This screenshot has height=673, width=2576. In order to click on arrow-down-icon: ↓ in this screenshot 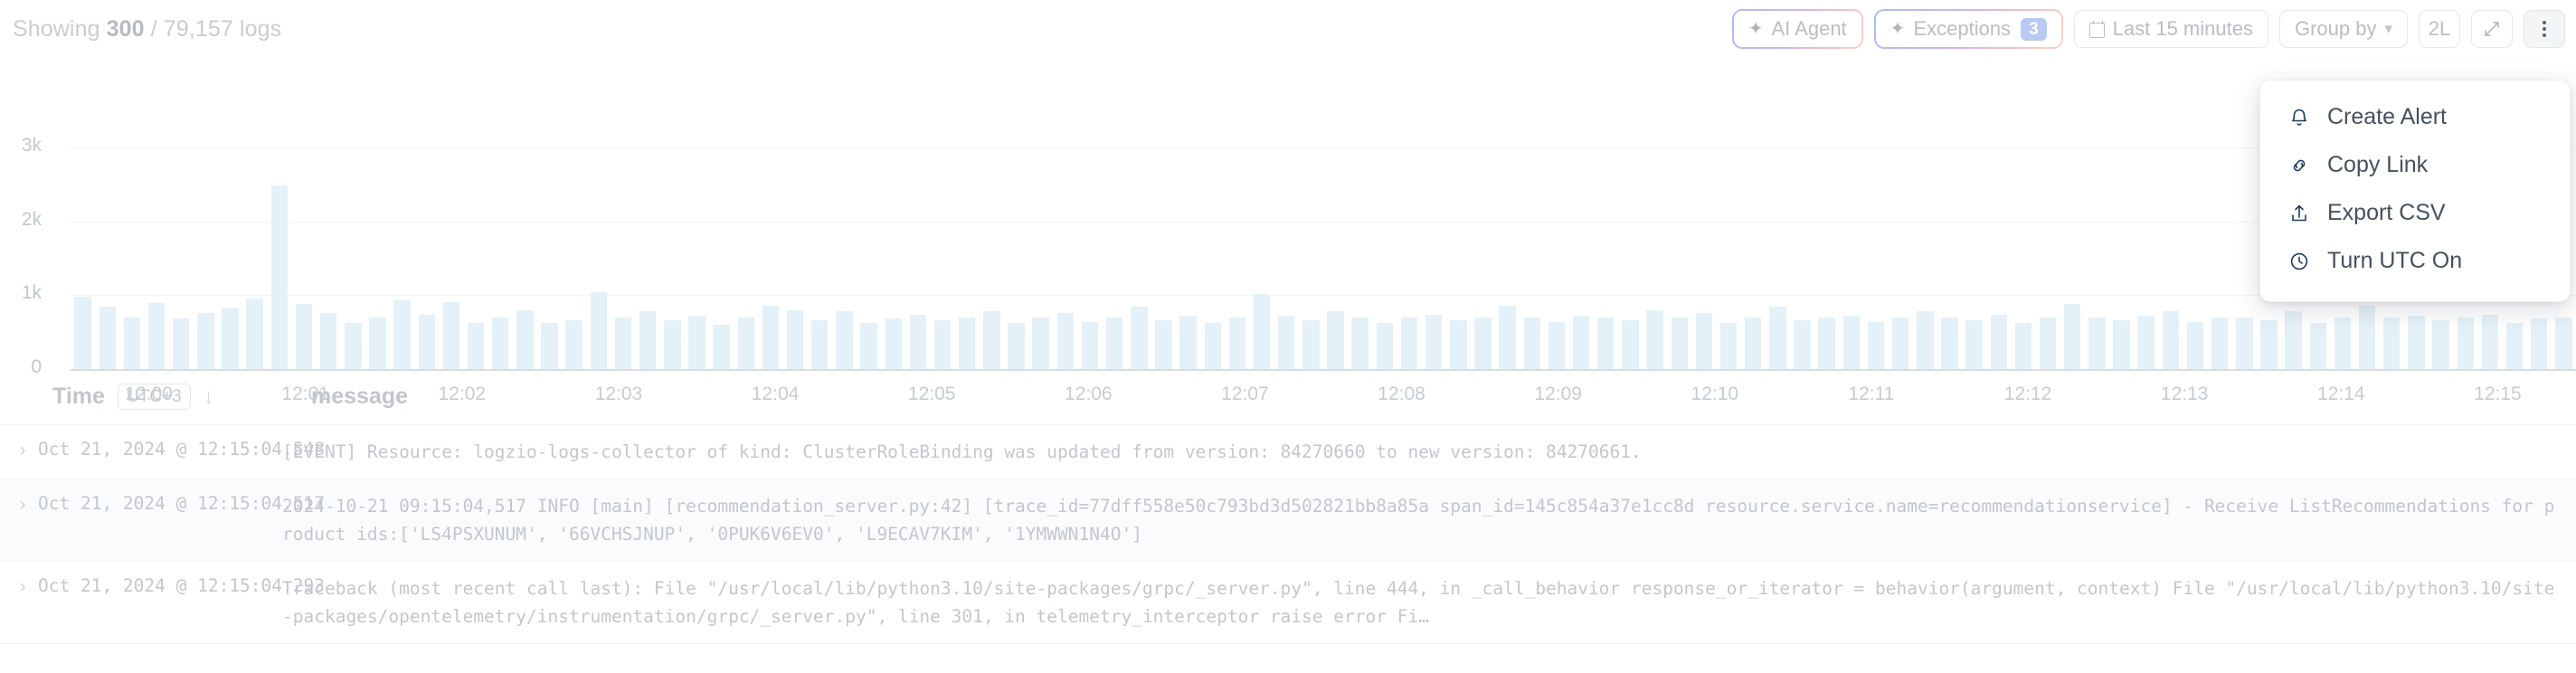, I will do `click(209, 397)`.